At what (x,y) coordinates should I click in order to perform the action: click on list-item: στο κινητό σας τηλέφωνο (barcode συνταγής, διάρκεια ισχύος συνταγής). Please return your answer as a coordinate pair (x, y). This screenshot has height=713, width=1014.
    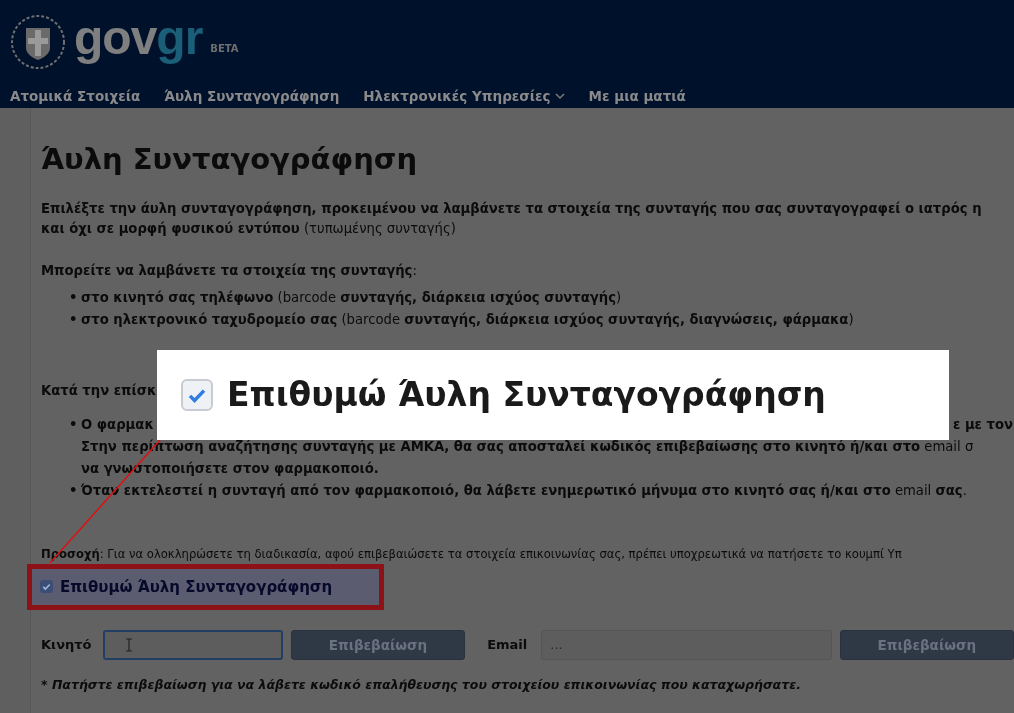
    Looking at the image, I should click on (351, 297).